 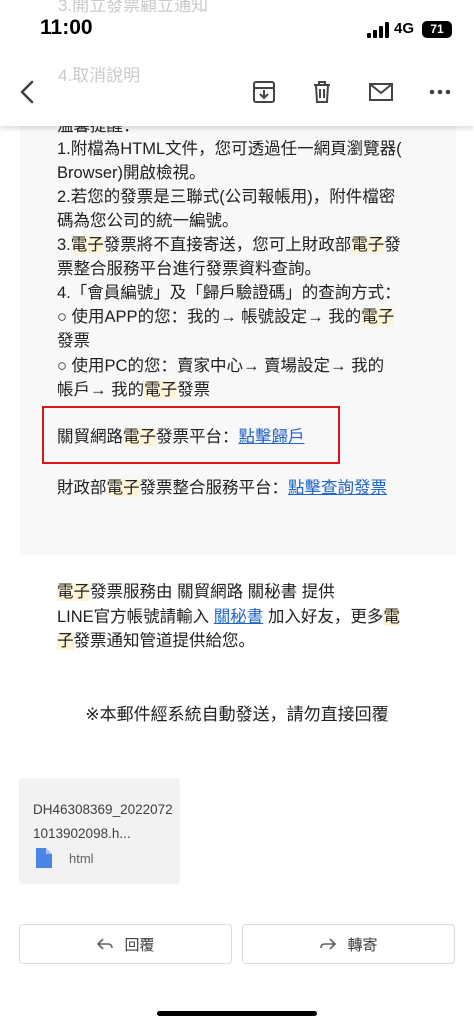 I want to click on archive-icon, so click(x=264, y=92).